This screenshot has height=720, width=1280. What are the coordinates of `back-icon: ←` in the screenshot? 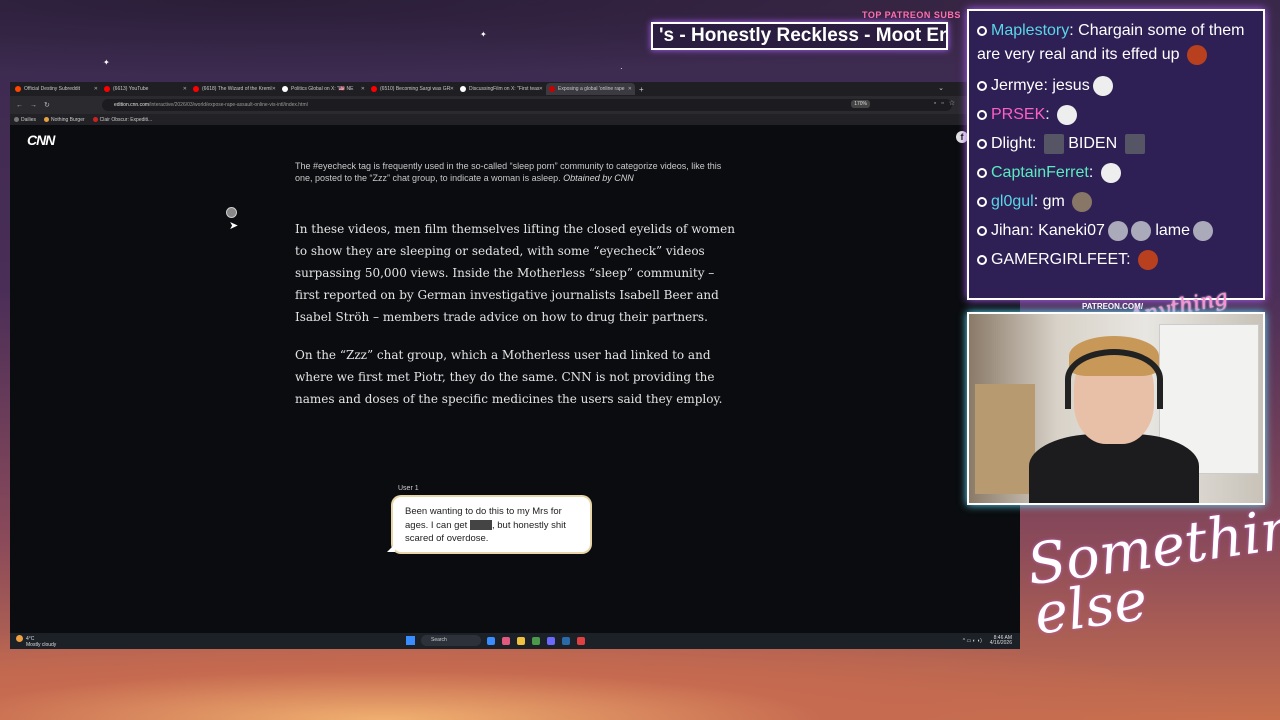 It's located at (20, 105).